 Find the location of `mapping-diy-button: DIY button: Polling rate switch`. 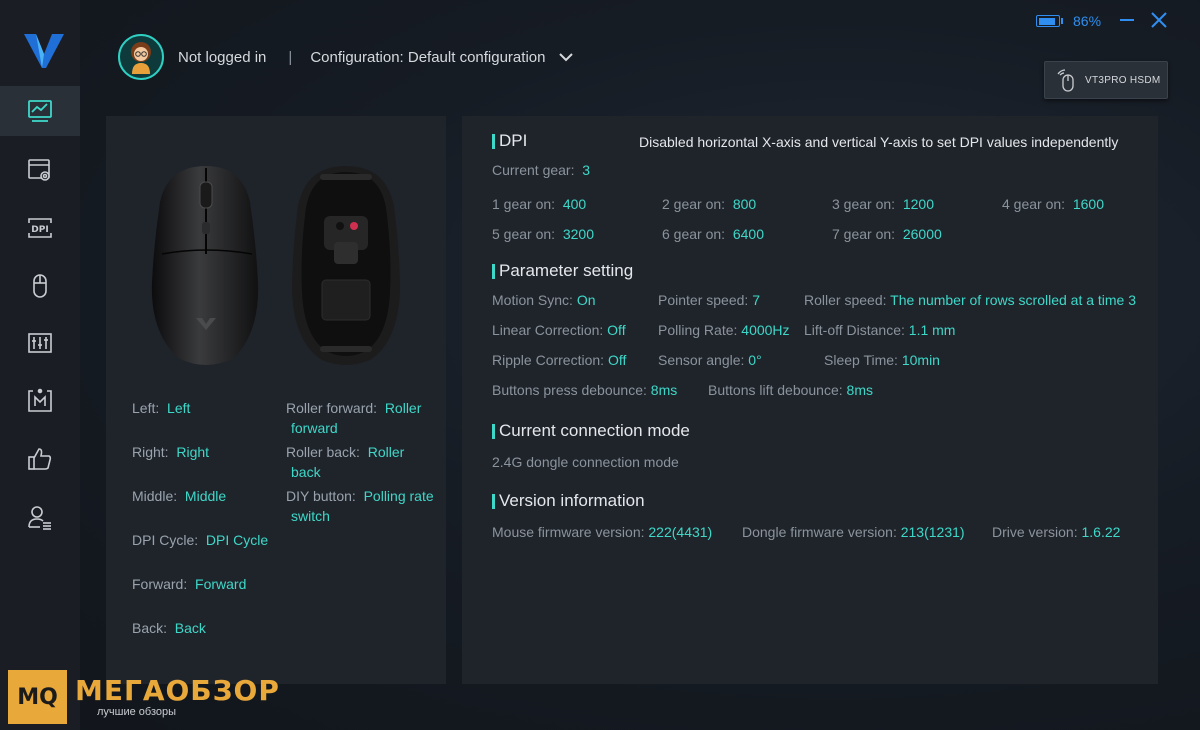

mapping-diy-button: DIY button: Polling rate switch is located at coordinates (360, 506).